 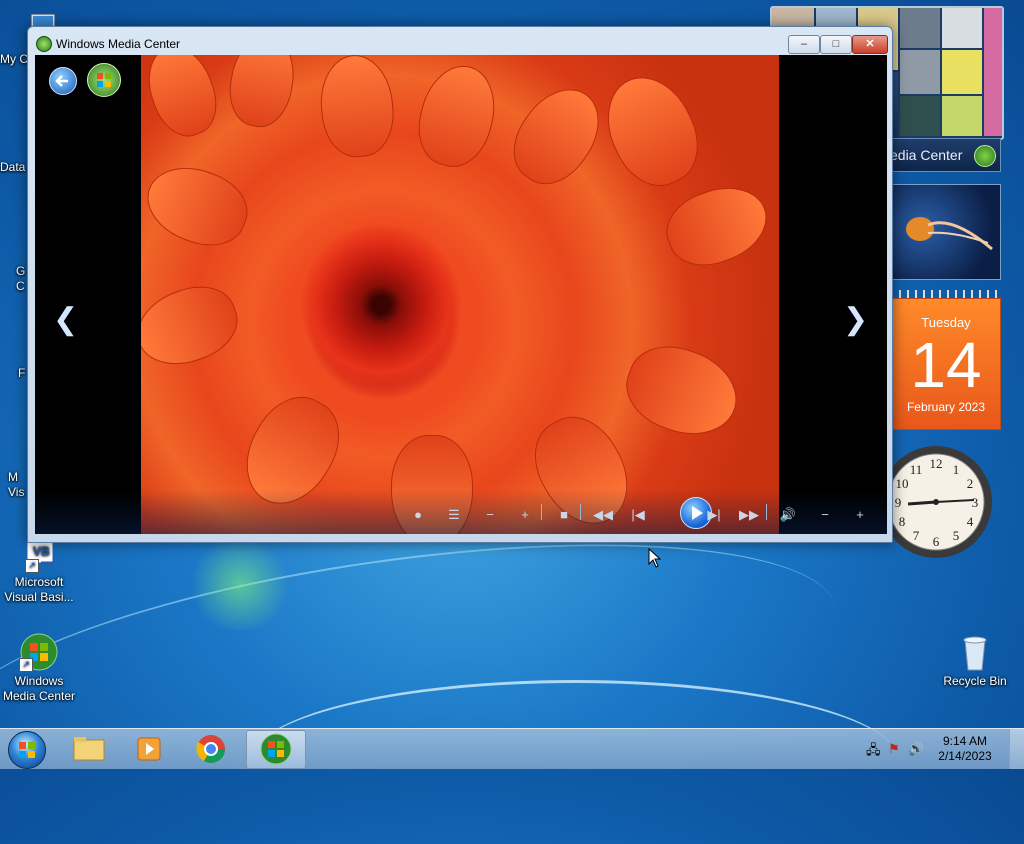 I want to click on clock-number: 2, so click(x=970, y=483).